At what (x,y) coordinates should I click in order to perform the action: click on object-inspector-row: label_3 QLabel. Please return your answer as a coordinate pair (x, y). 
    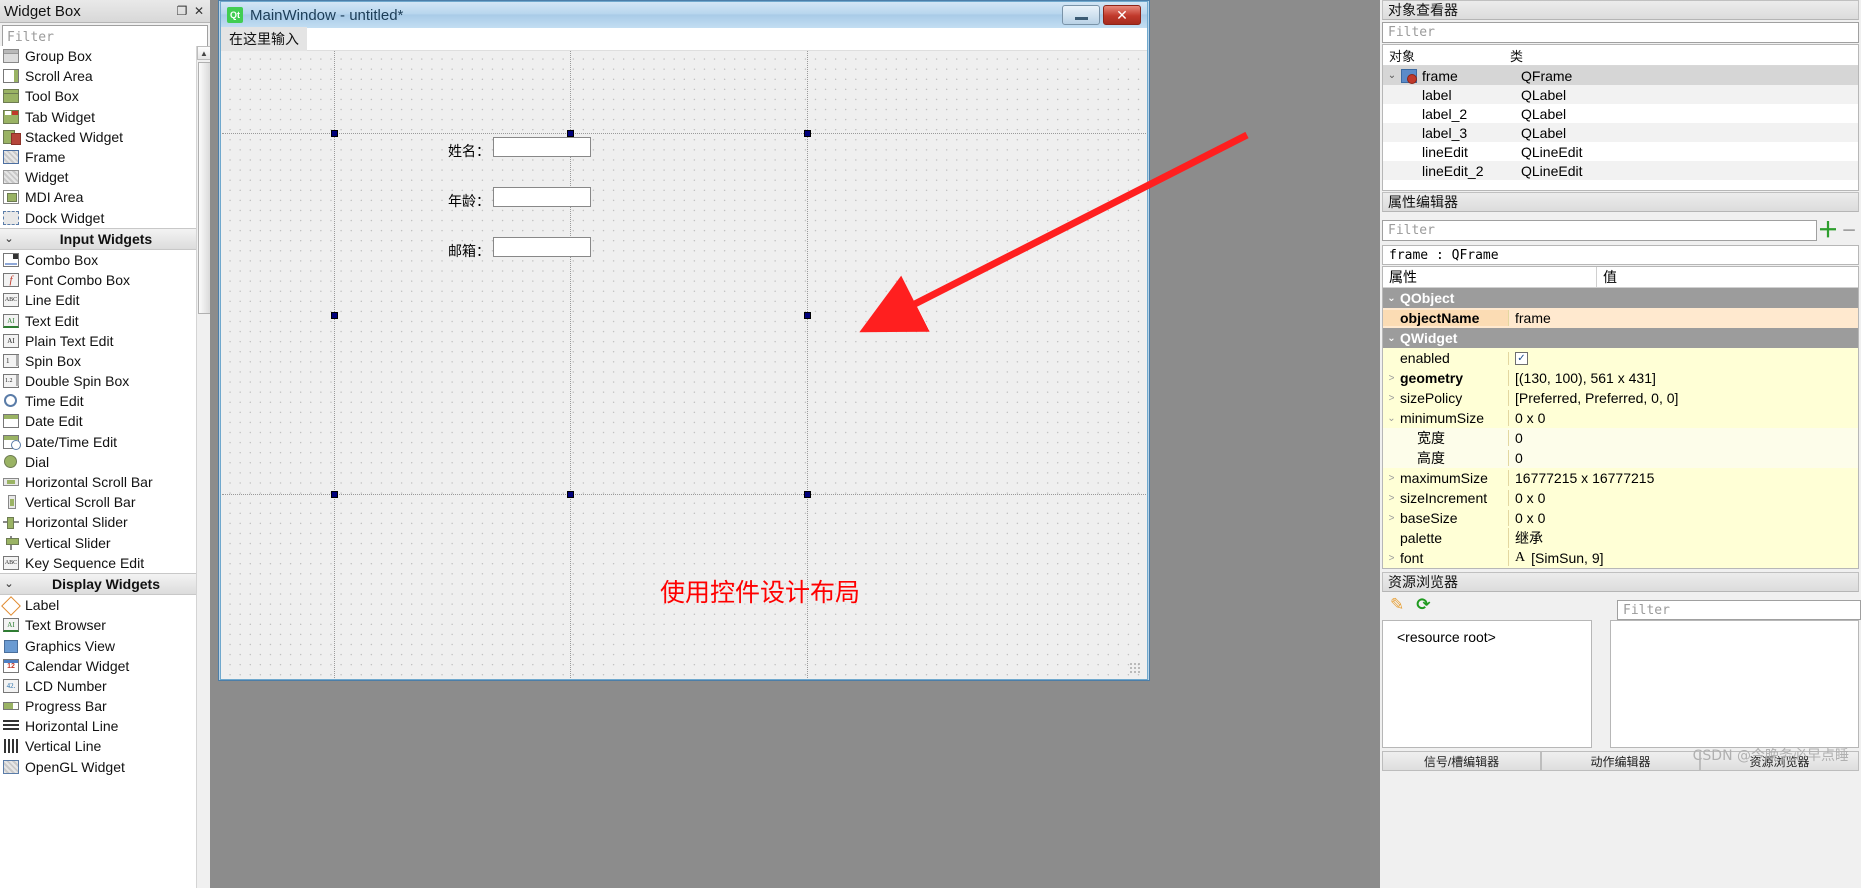
    Looking at the image, I should click on (1620, 132).